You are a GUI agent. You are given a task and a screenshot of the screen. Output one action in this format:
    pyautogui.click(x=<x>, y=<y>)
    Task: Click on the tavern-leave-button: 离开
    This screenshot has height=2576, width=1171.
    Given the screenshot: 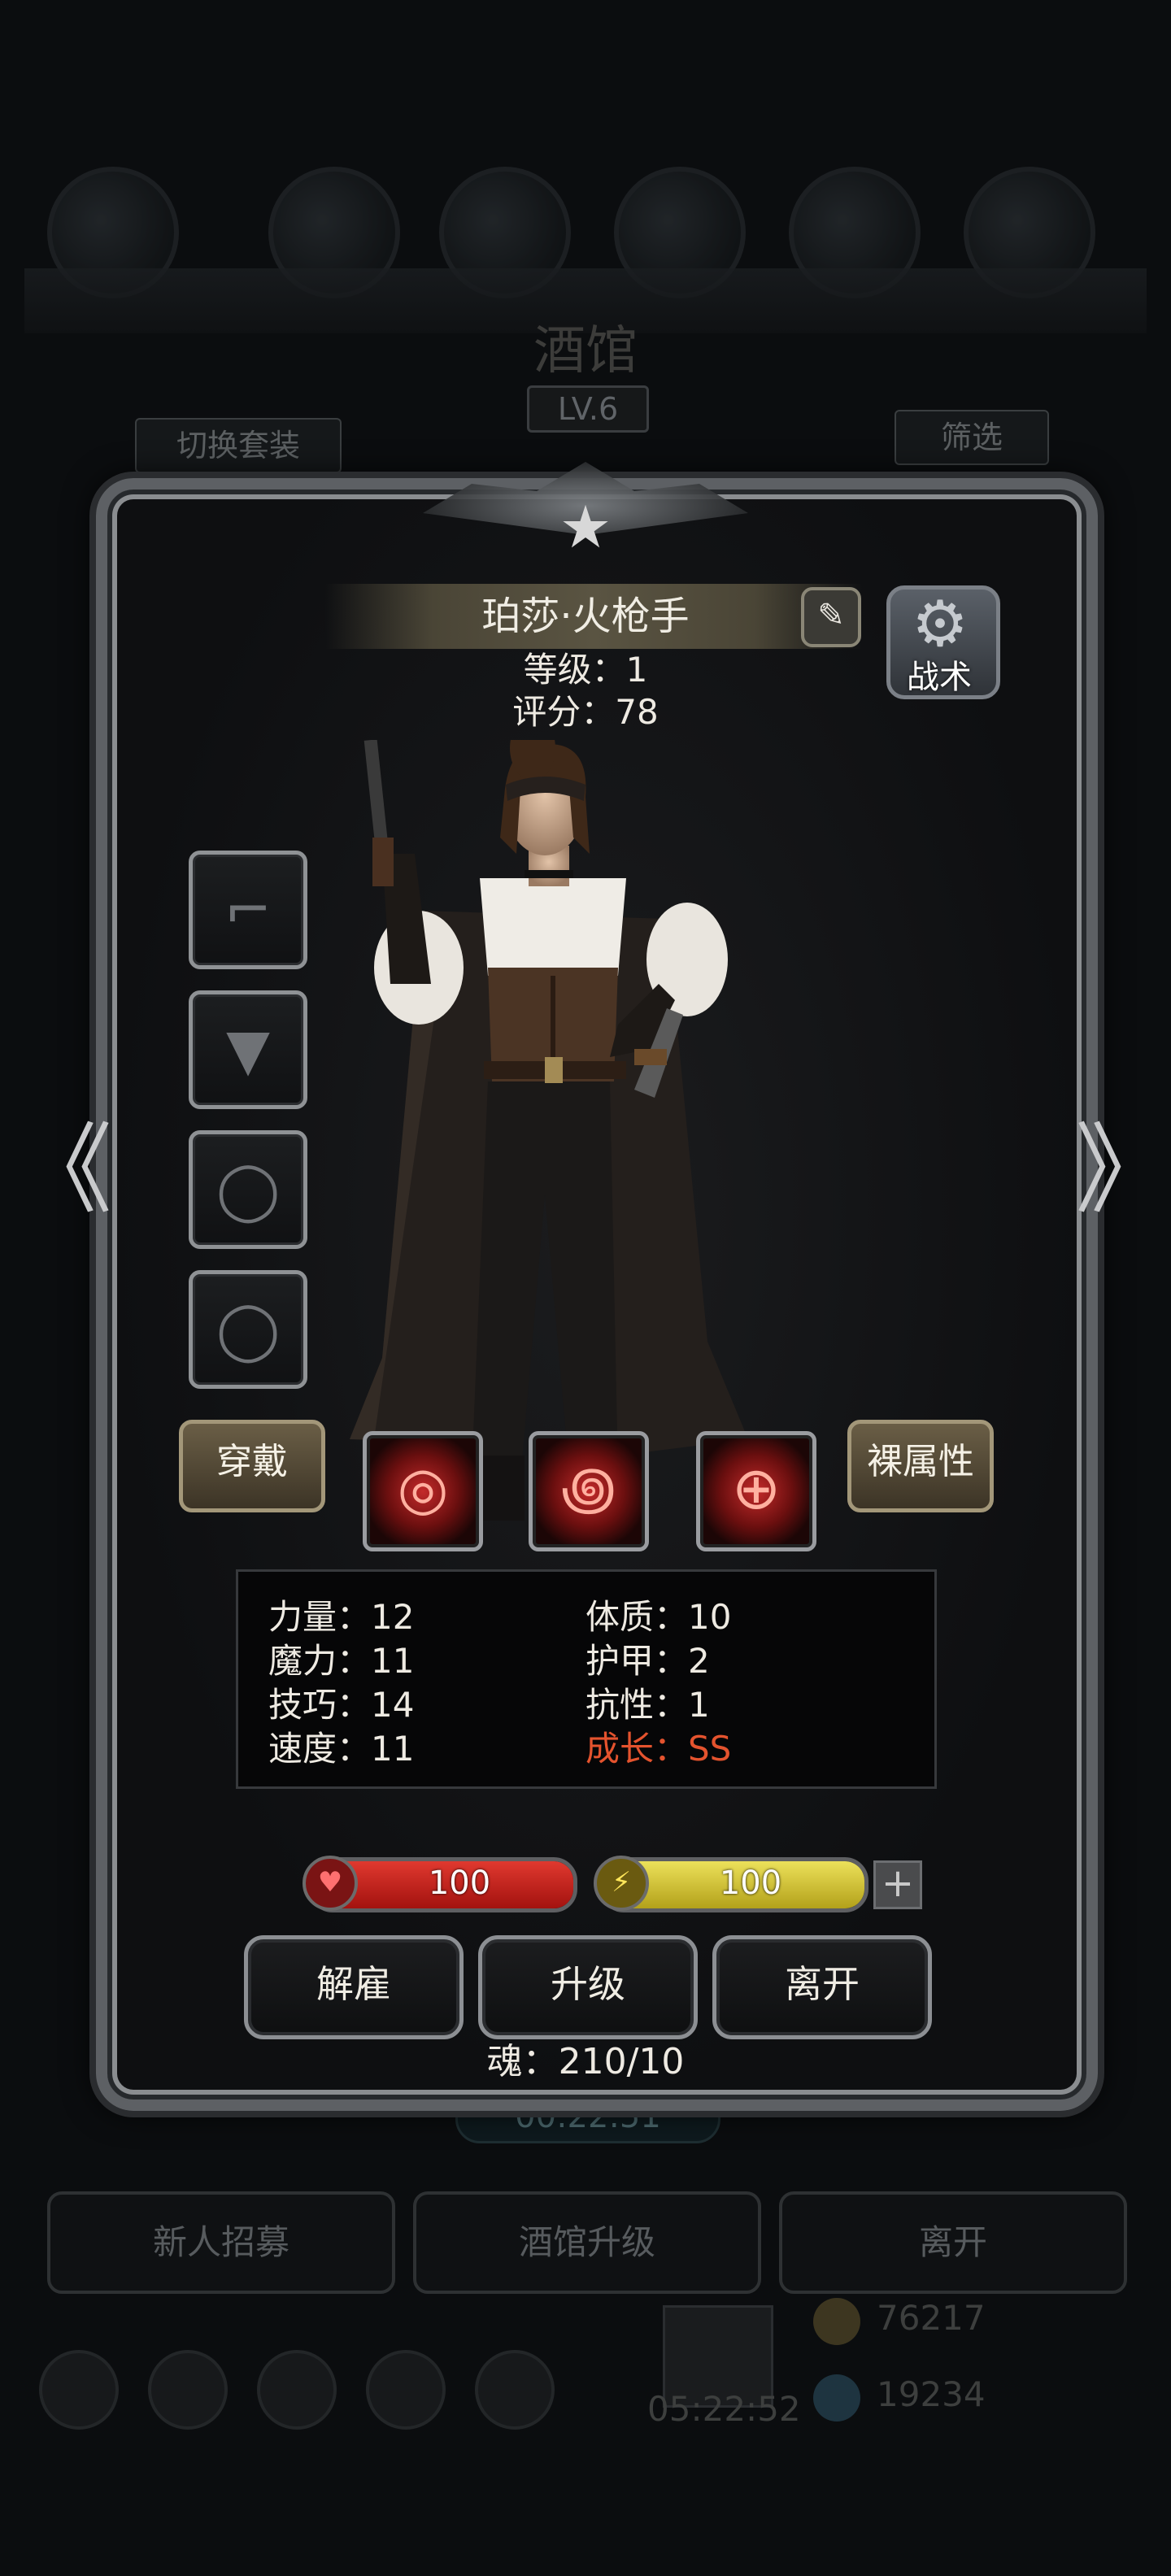 What is the action you would take?
    pyautogui.click(x=953, y=2243)
    